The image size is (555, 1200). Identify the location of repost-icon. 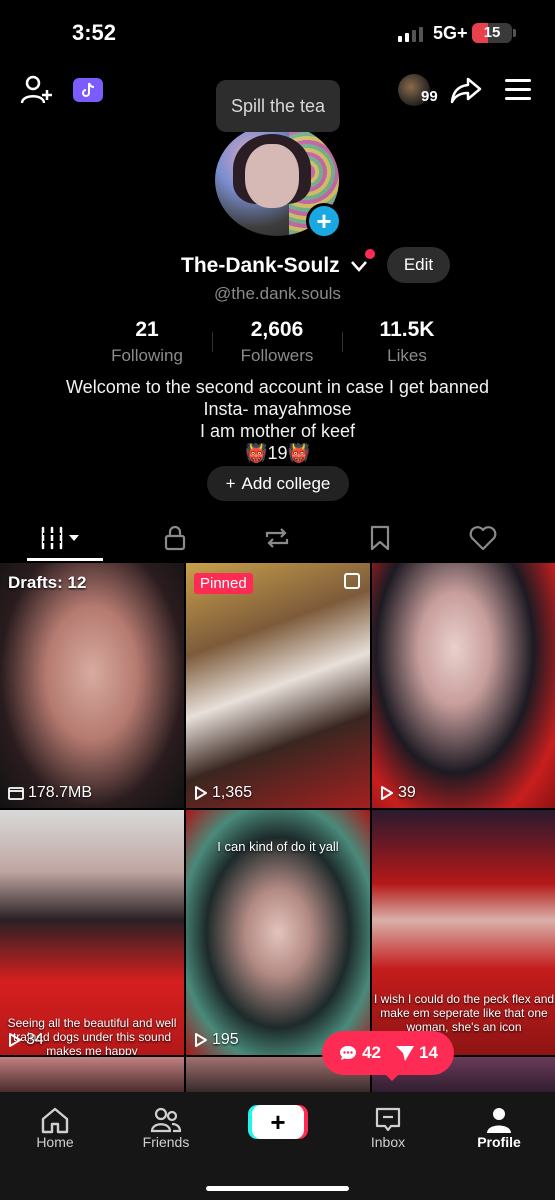
(277, 538).